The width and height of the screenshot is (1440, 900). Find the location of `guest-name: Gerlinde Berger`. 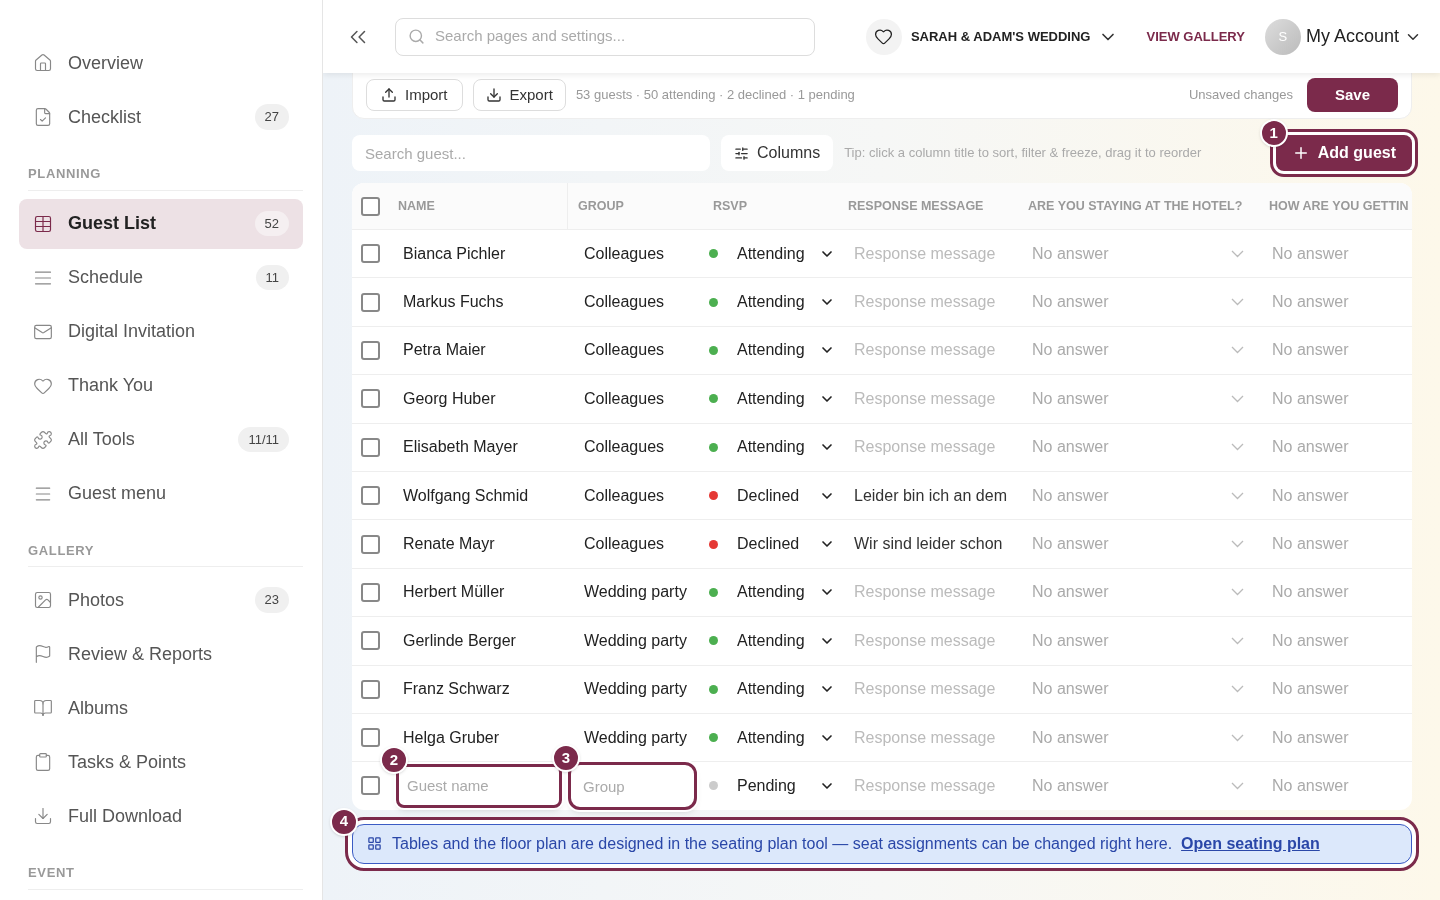

guest-name: Gerlinde Berger is located at coordinates (459, 640).